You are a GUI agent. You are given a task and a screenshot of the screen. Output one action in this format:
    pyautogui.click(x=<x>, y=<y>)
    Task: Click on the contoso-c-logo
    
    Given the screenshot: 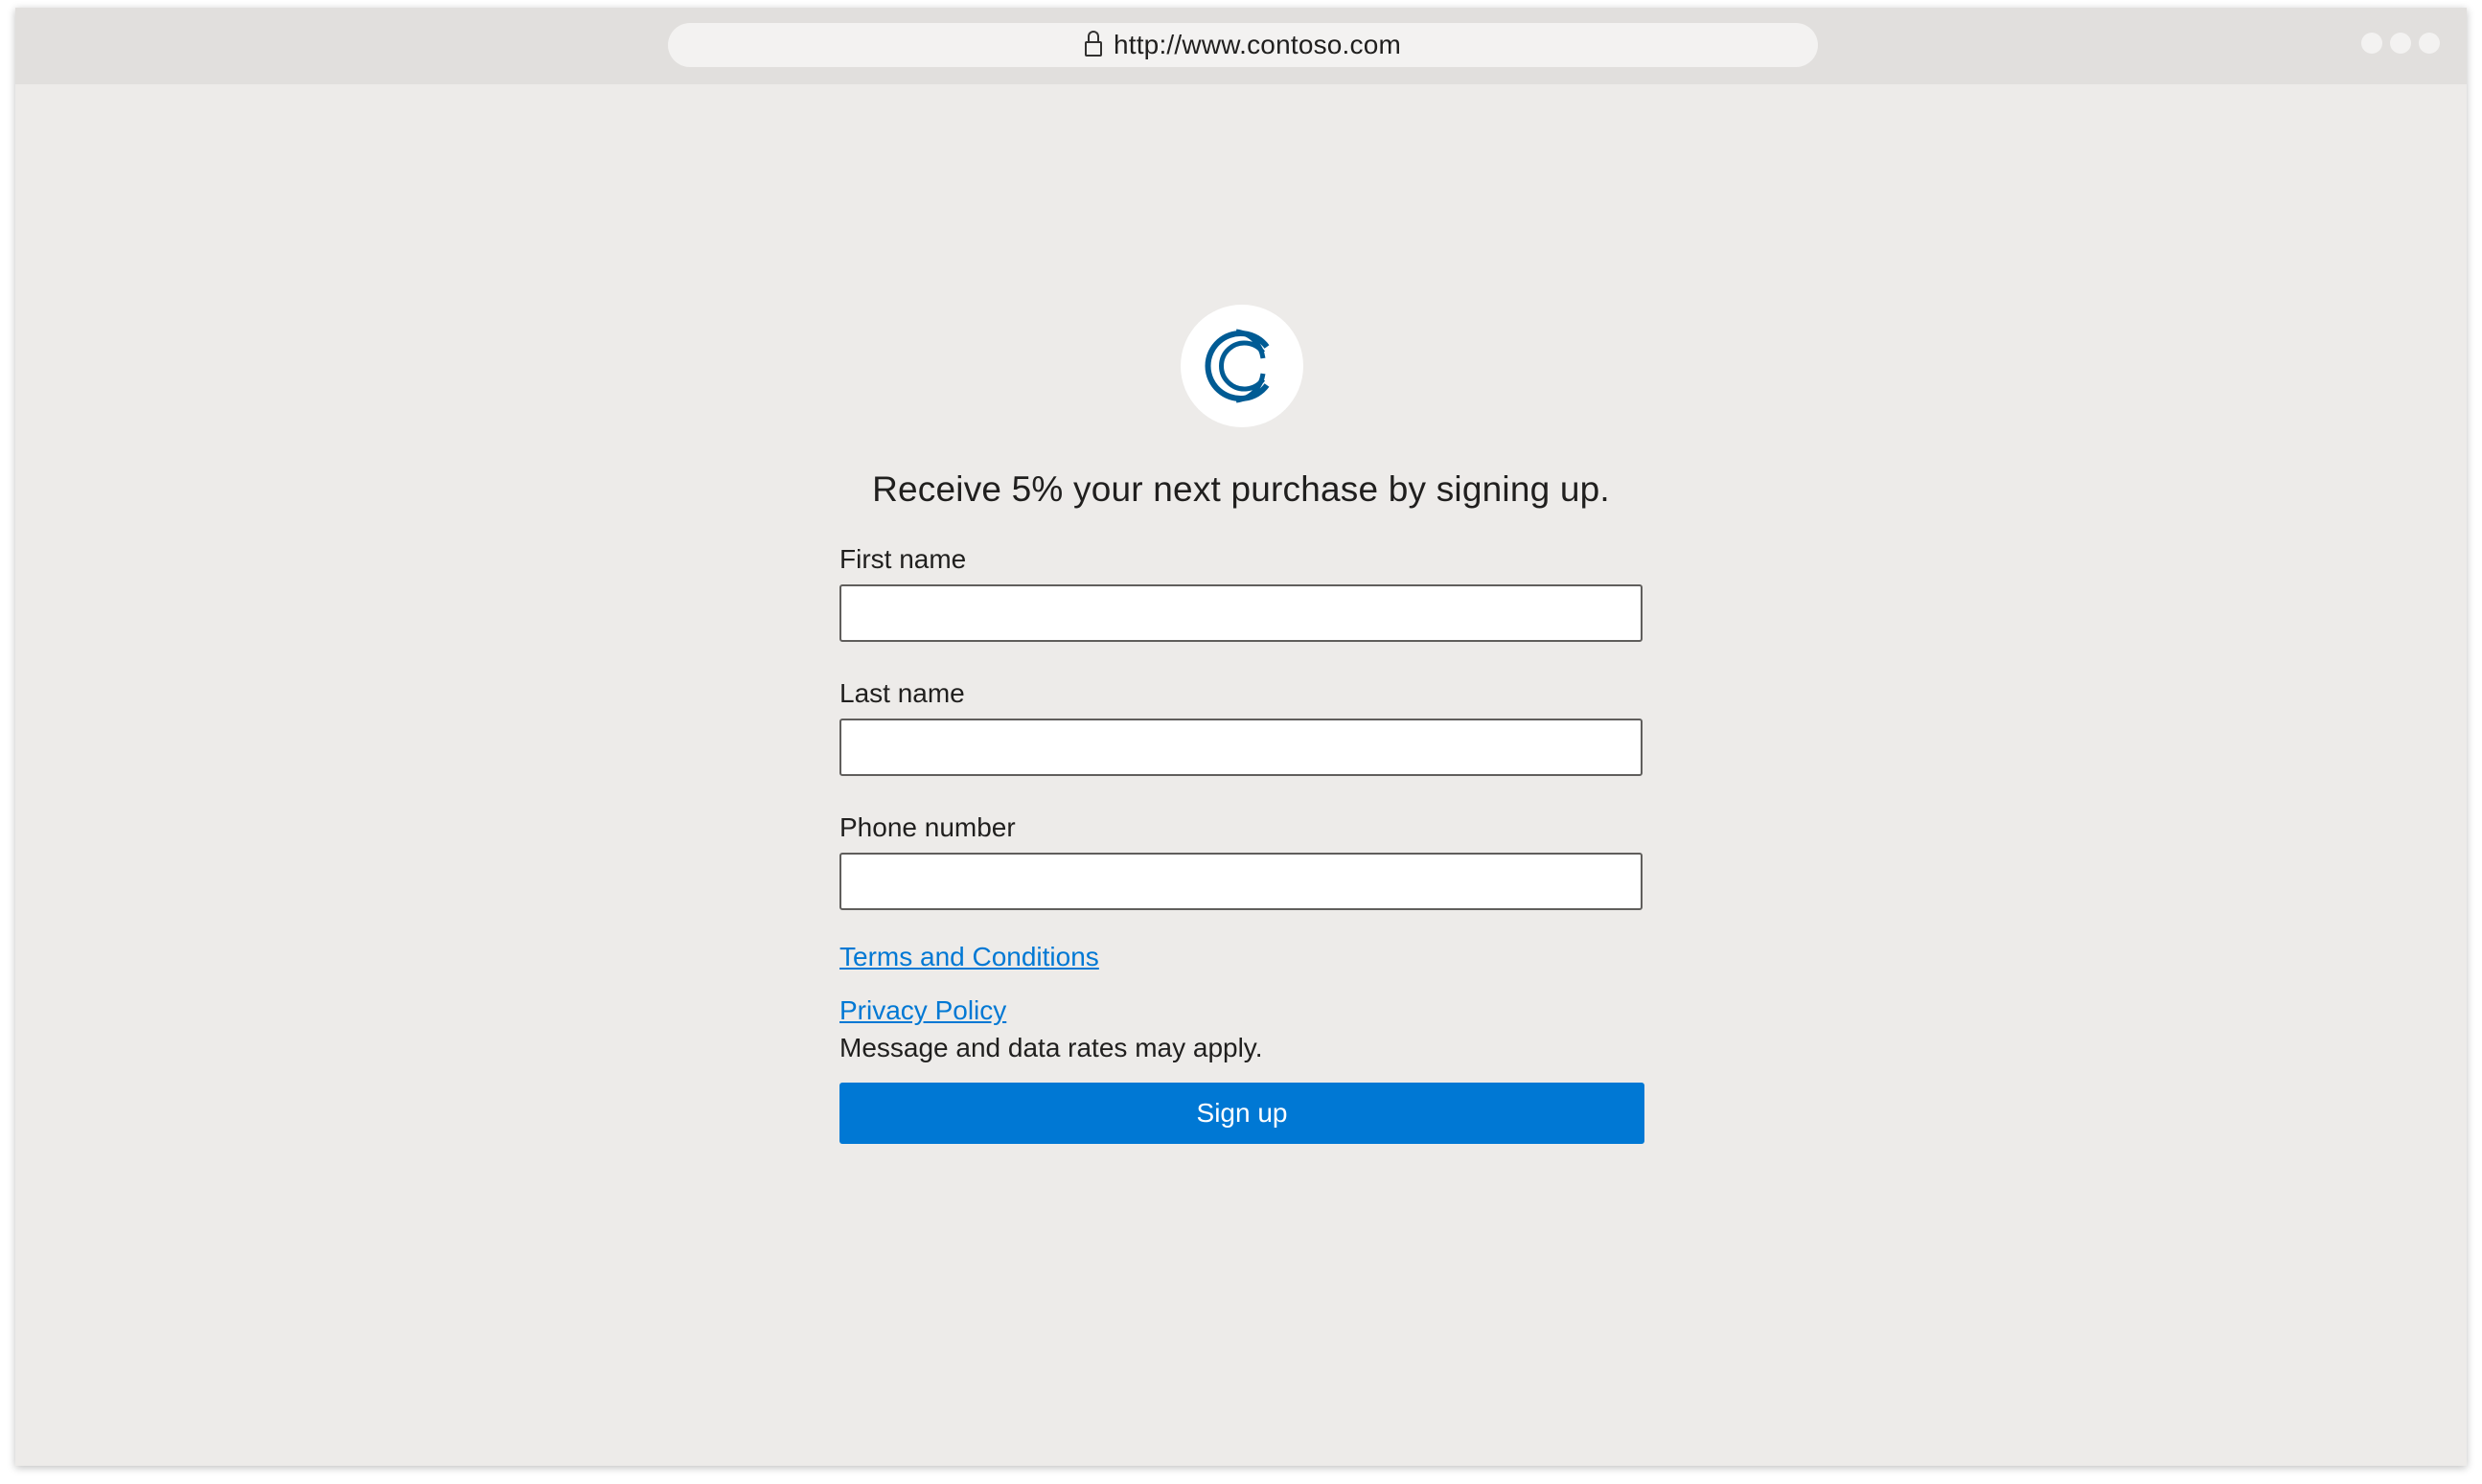 What is the action you would take?
    pyautogui.click(x=1242, y=366)
    